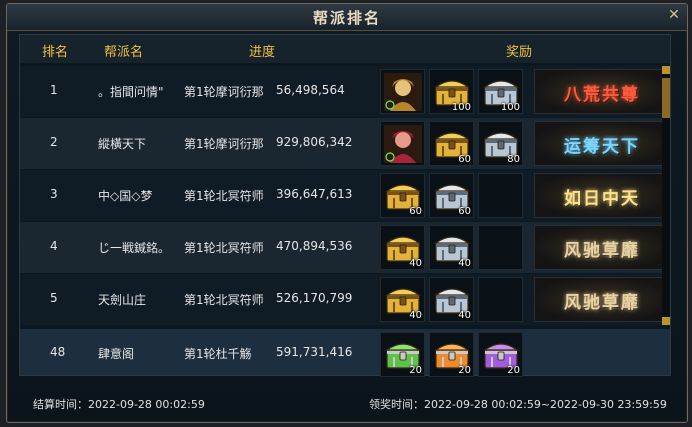  I want to click on scroll-up-icon, so click(666, 70).